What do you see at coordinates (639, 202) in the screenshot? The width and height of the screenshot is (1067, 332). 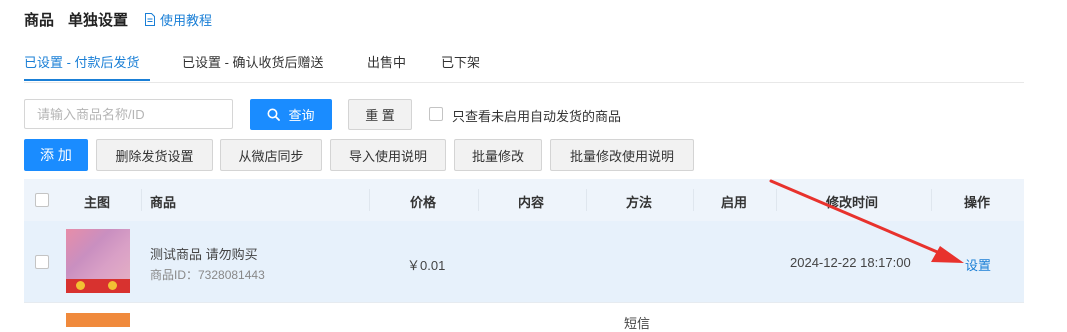 I see `column-header-method: 方法` at bounding box center [639, 202].